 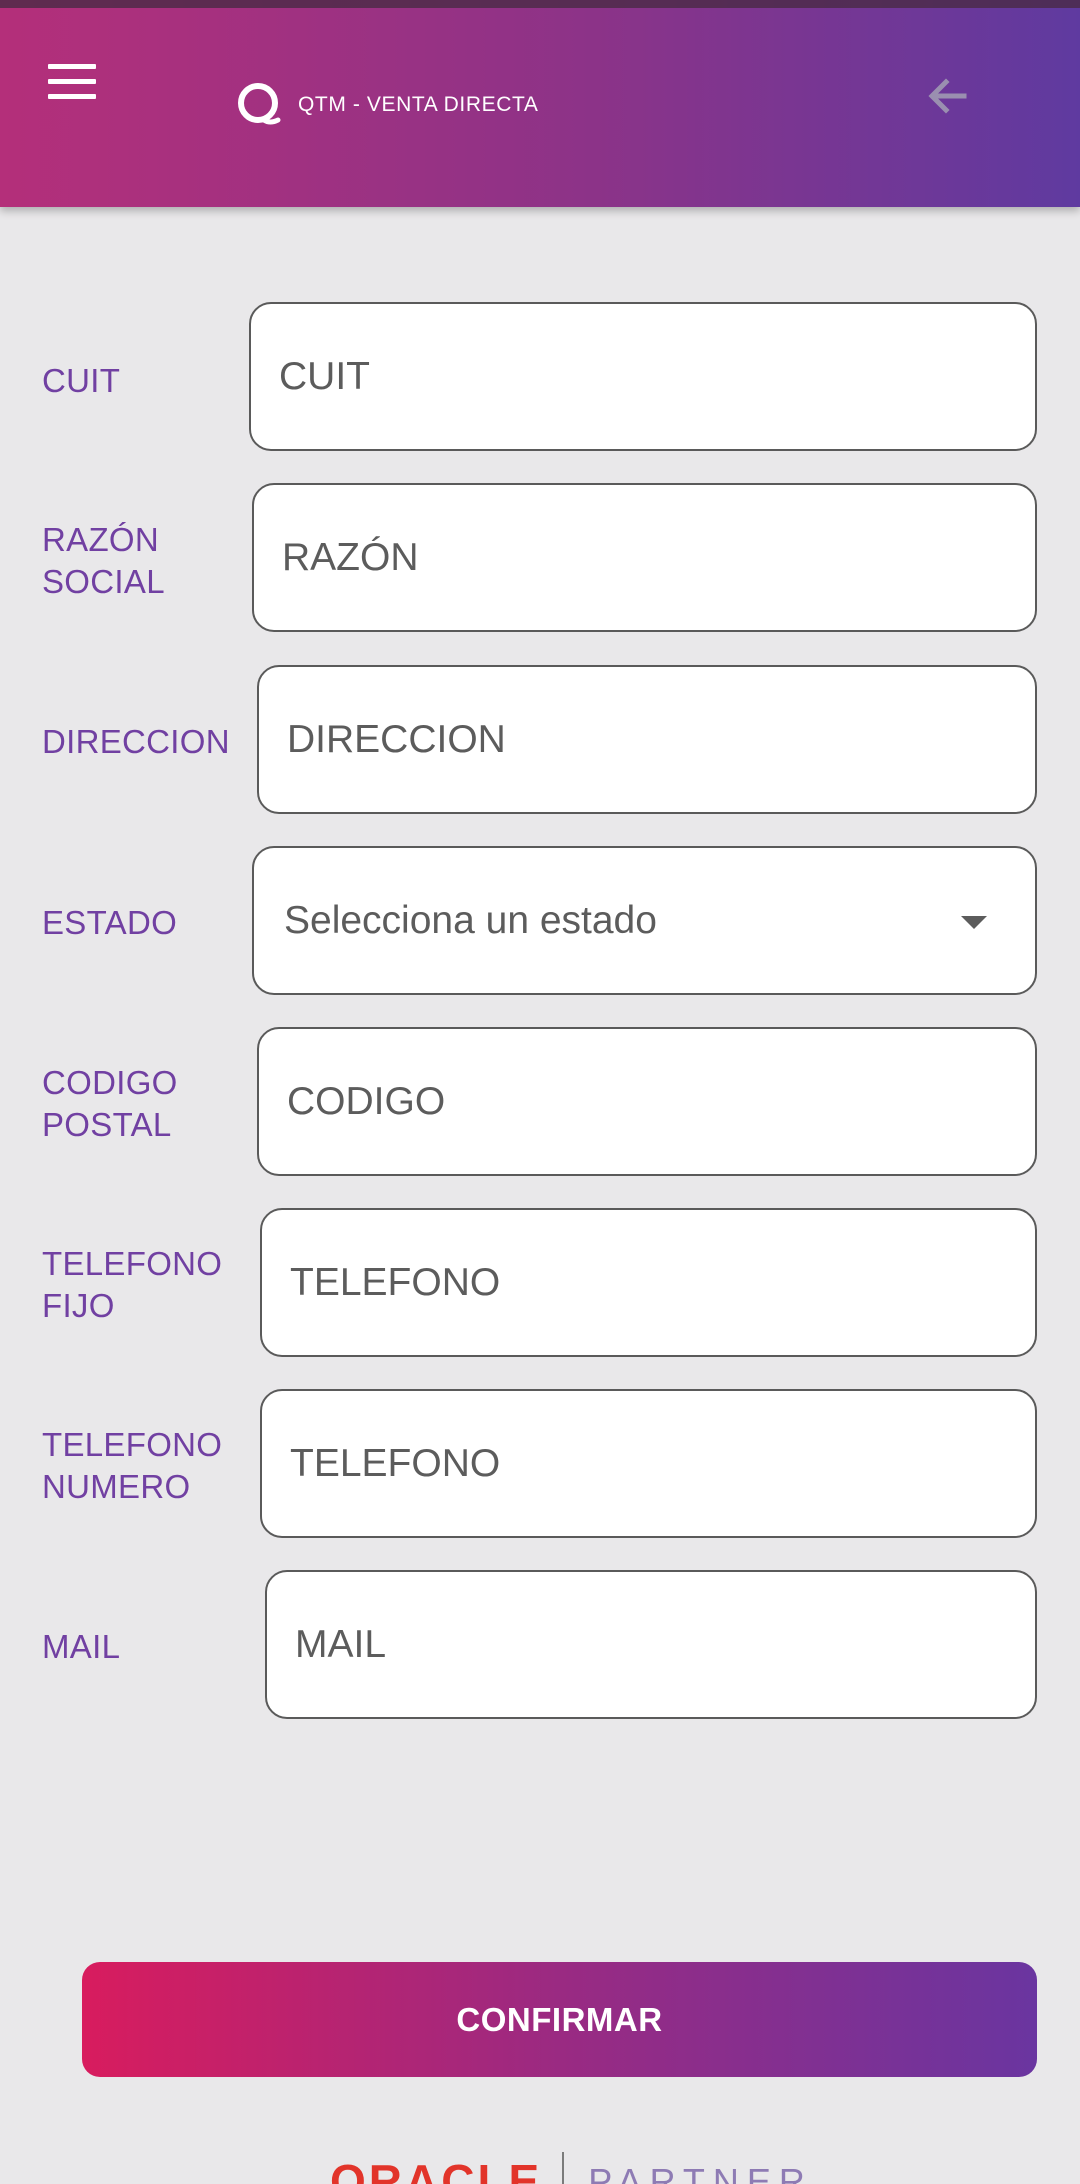 I want to click on cuit-input, so click(x=643, y=376).